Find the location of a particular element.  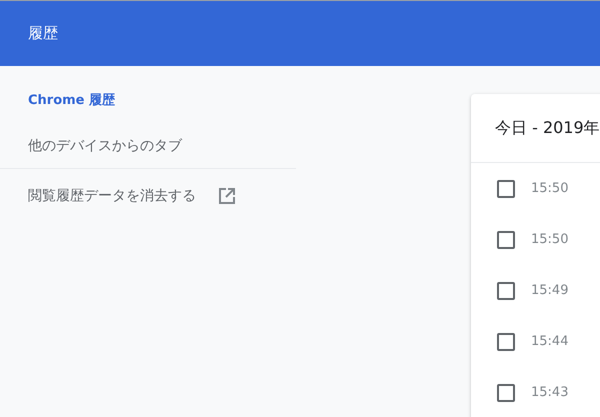

clear-data-link: 閲覧履歴データを消去する is located at coordinates (112, 196).